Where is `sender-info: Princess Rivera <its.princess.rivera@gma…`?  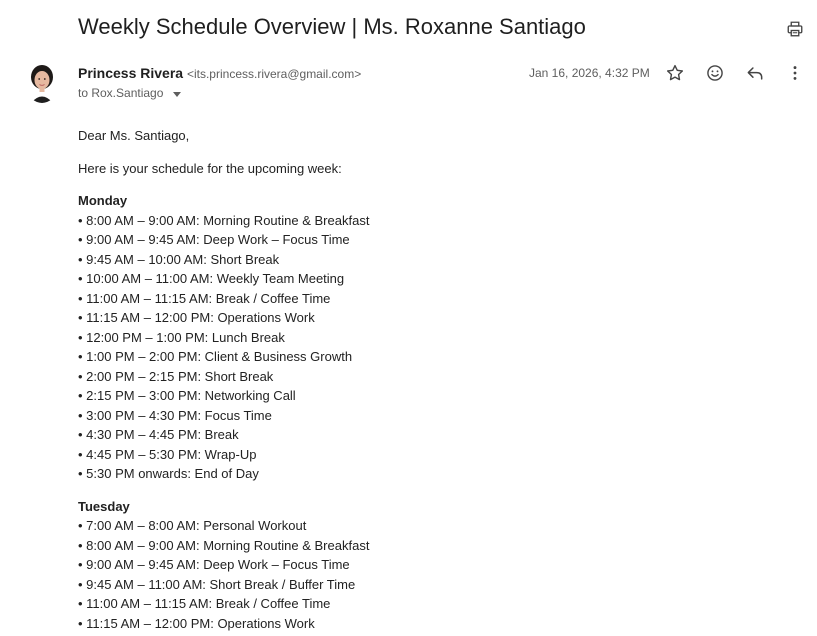
sender-info: Princess Rivera <its.princess.rivera@gma… is located at coordinates (219, 73).